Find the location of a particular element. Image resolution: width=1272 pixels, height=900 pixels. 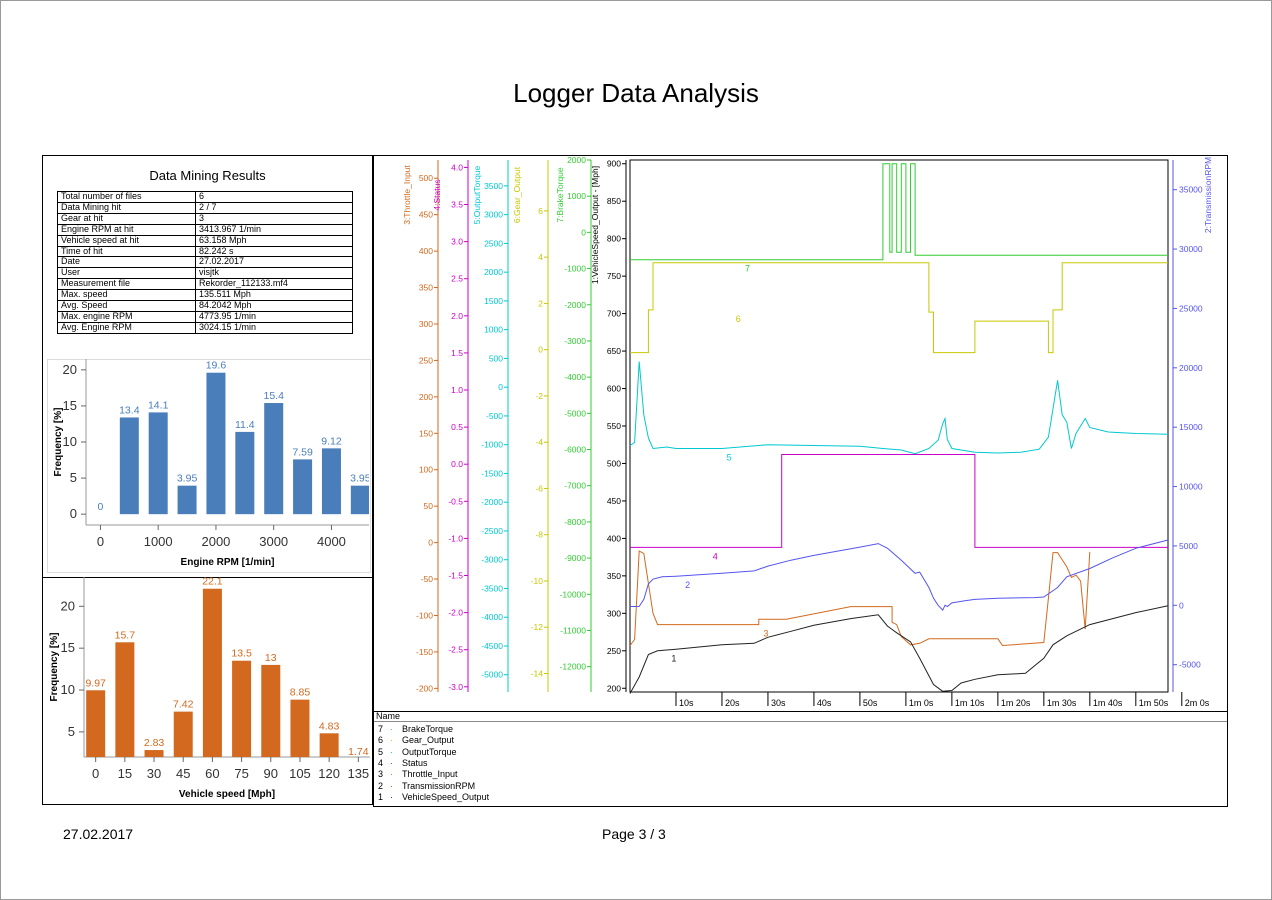

axis-speed-tick-label: 600 is located at coordinates (614, 389).